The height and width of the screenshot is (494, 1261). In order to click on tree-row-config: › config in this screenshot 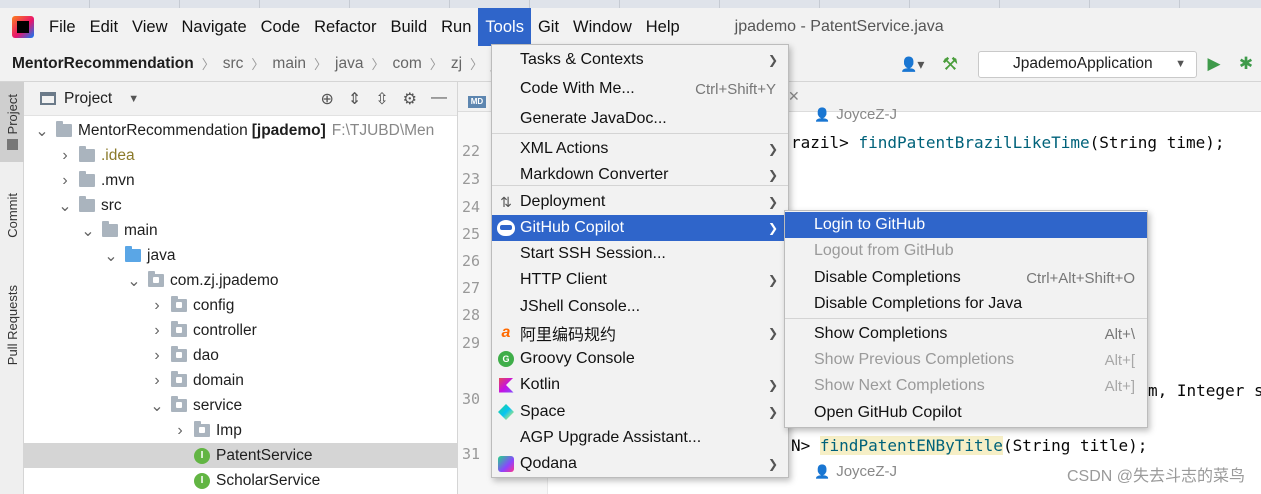, I will do `click(241, 305)`.